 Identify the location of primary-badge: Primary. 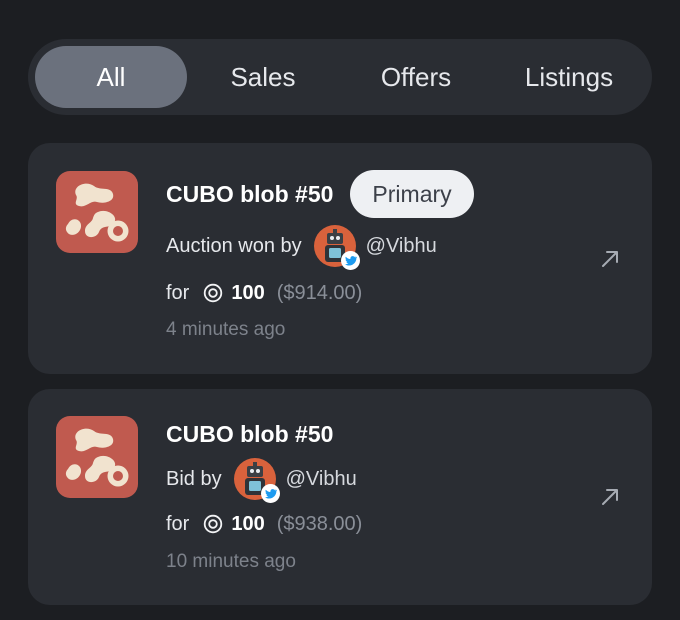
(412, 194).